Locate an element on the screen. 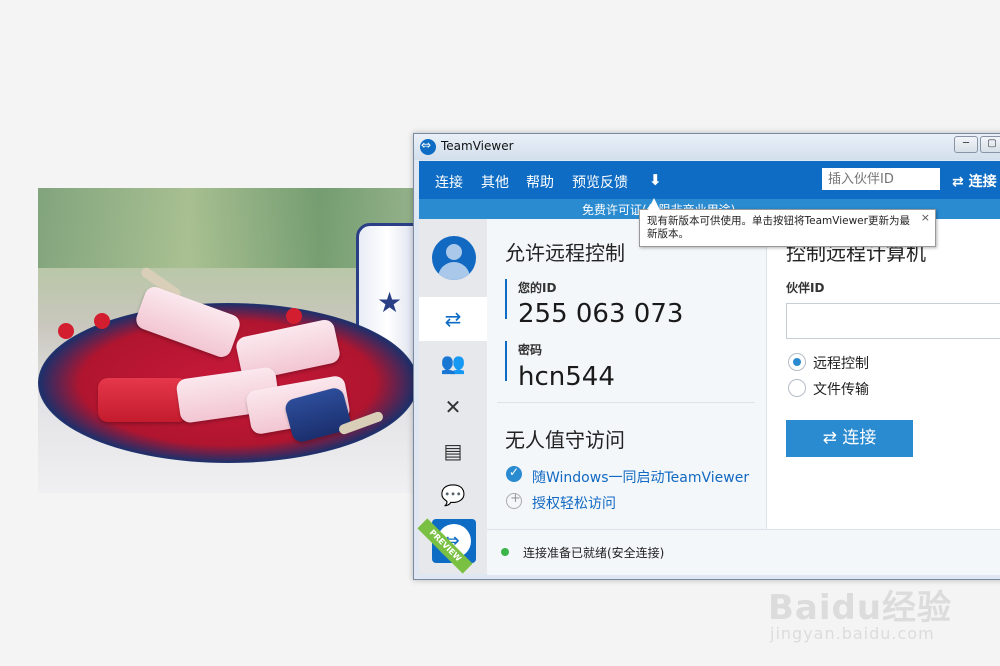 The width and height of the screenshot is (1000, 666). menu-feedback: 预览反馈 is located at coordinates (600, 182).